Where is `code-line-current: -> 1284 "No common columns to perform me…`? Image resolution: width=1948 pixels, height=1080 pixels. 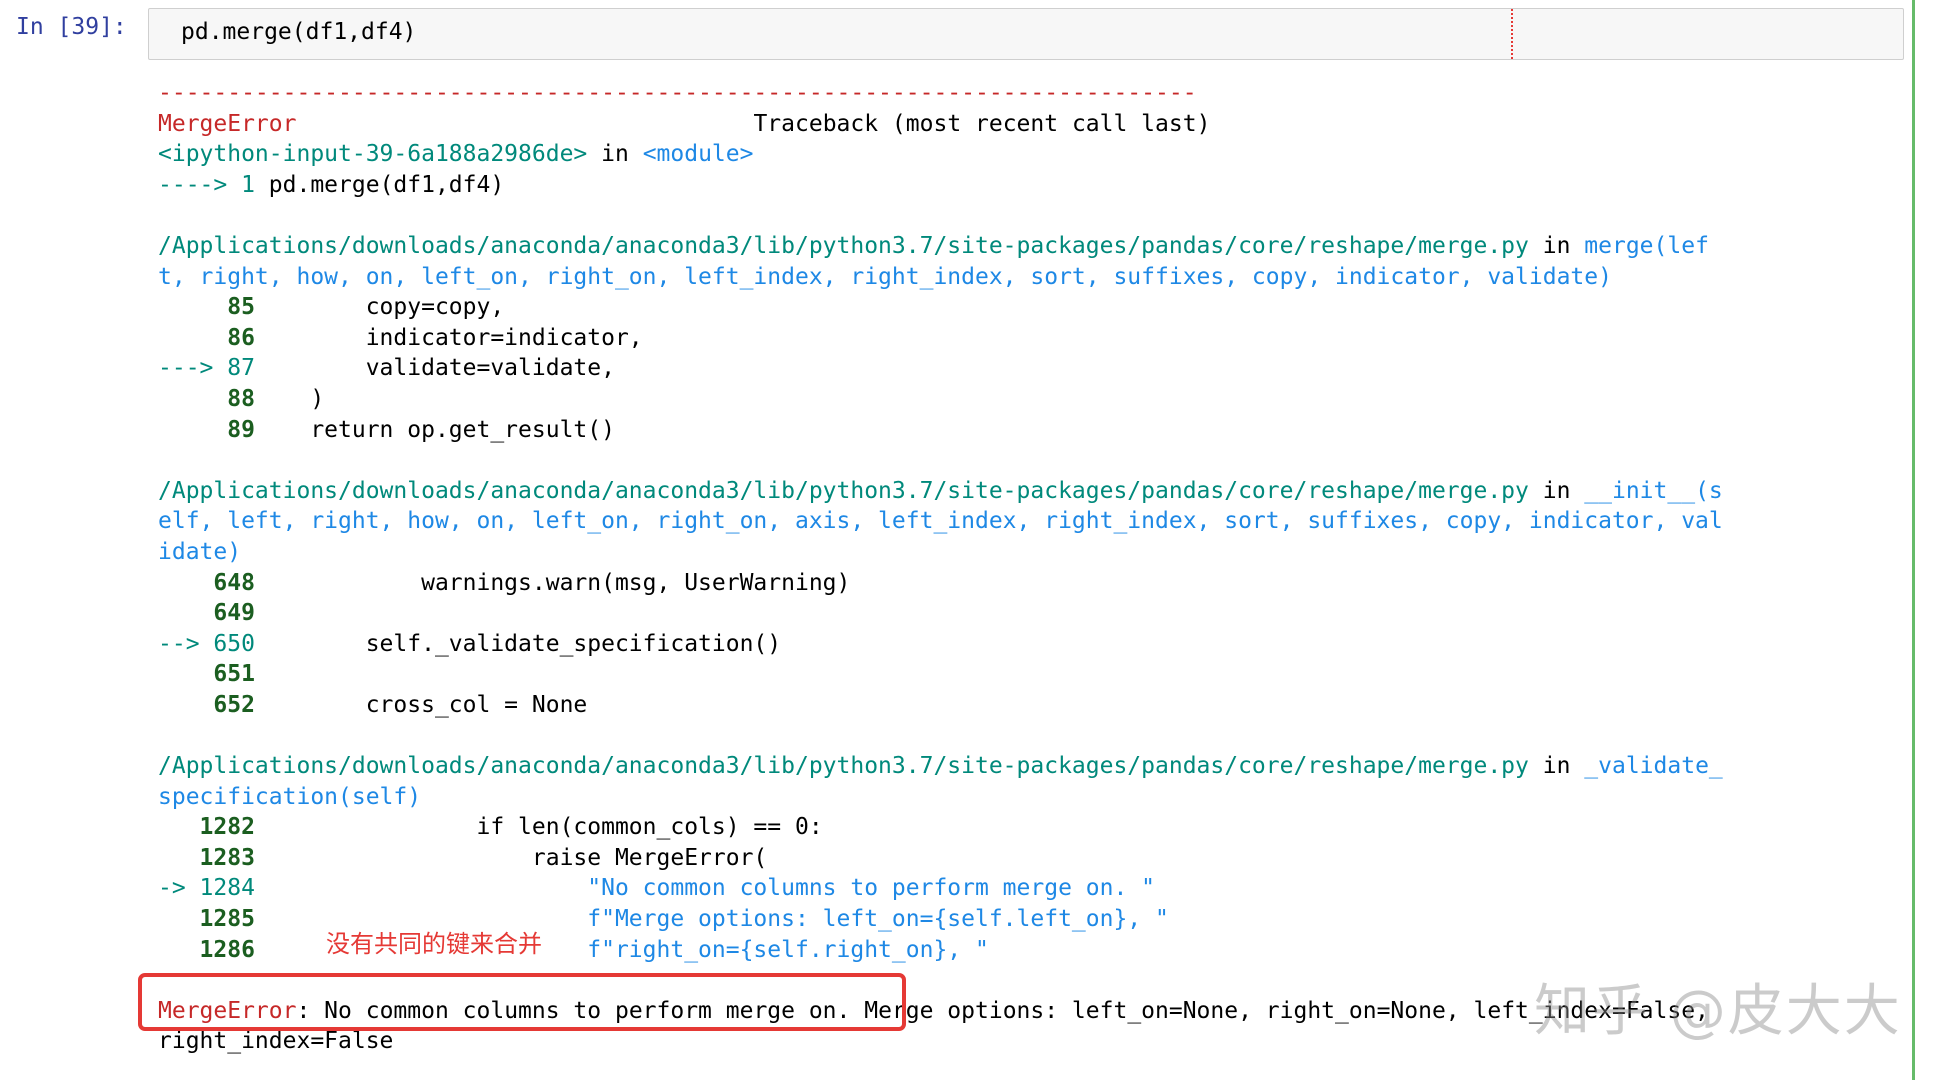 code-line-current: -> 1284 "No common columns to perform me… is located at coordinates (657, 888).